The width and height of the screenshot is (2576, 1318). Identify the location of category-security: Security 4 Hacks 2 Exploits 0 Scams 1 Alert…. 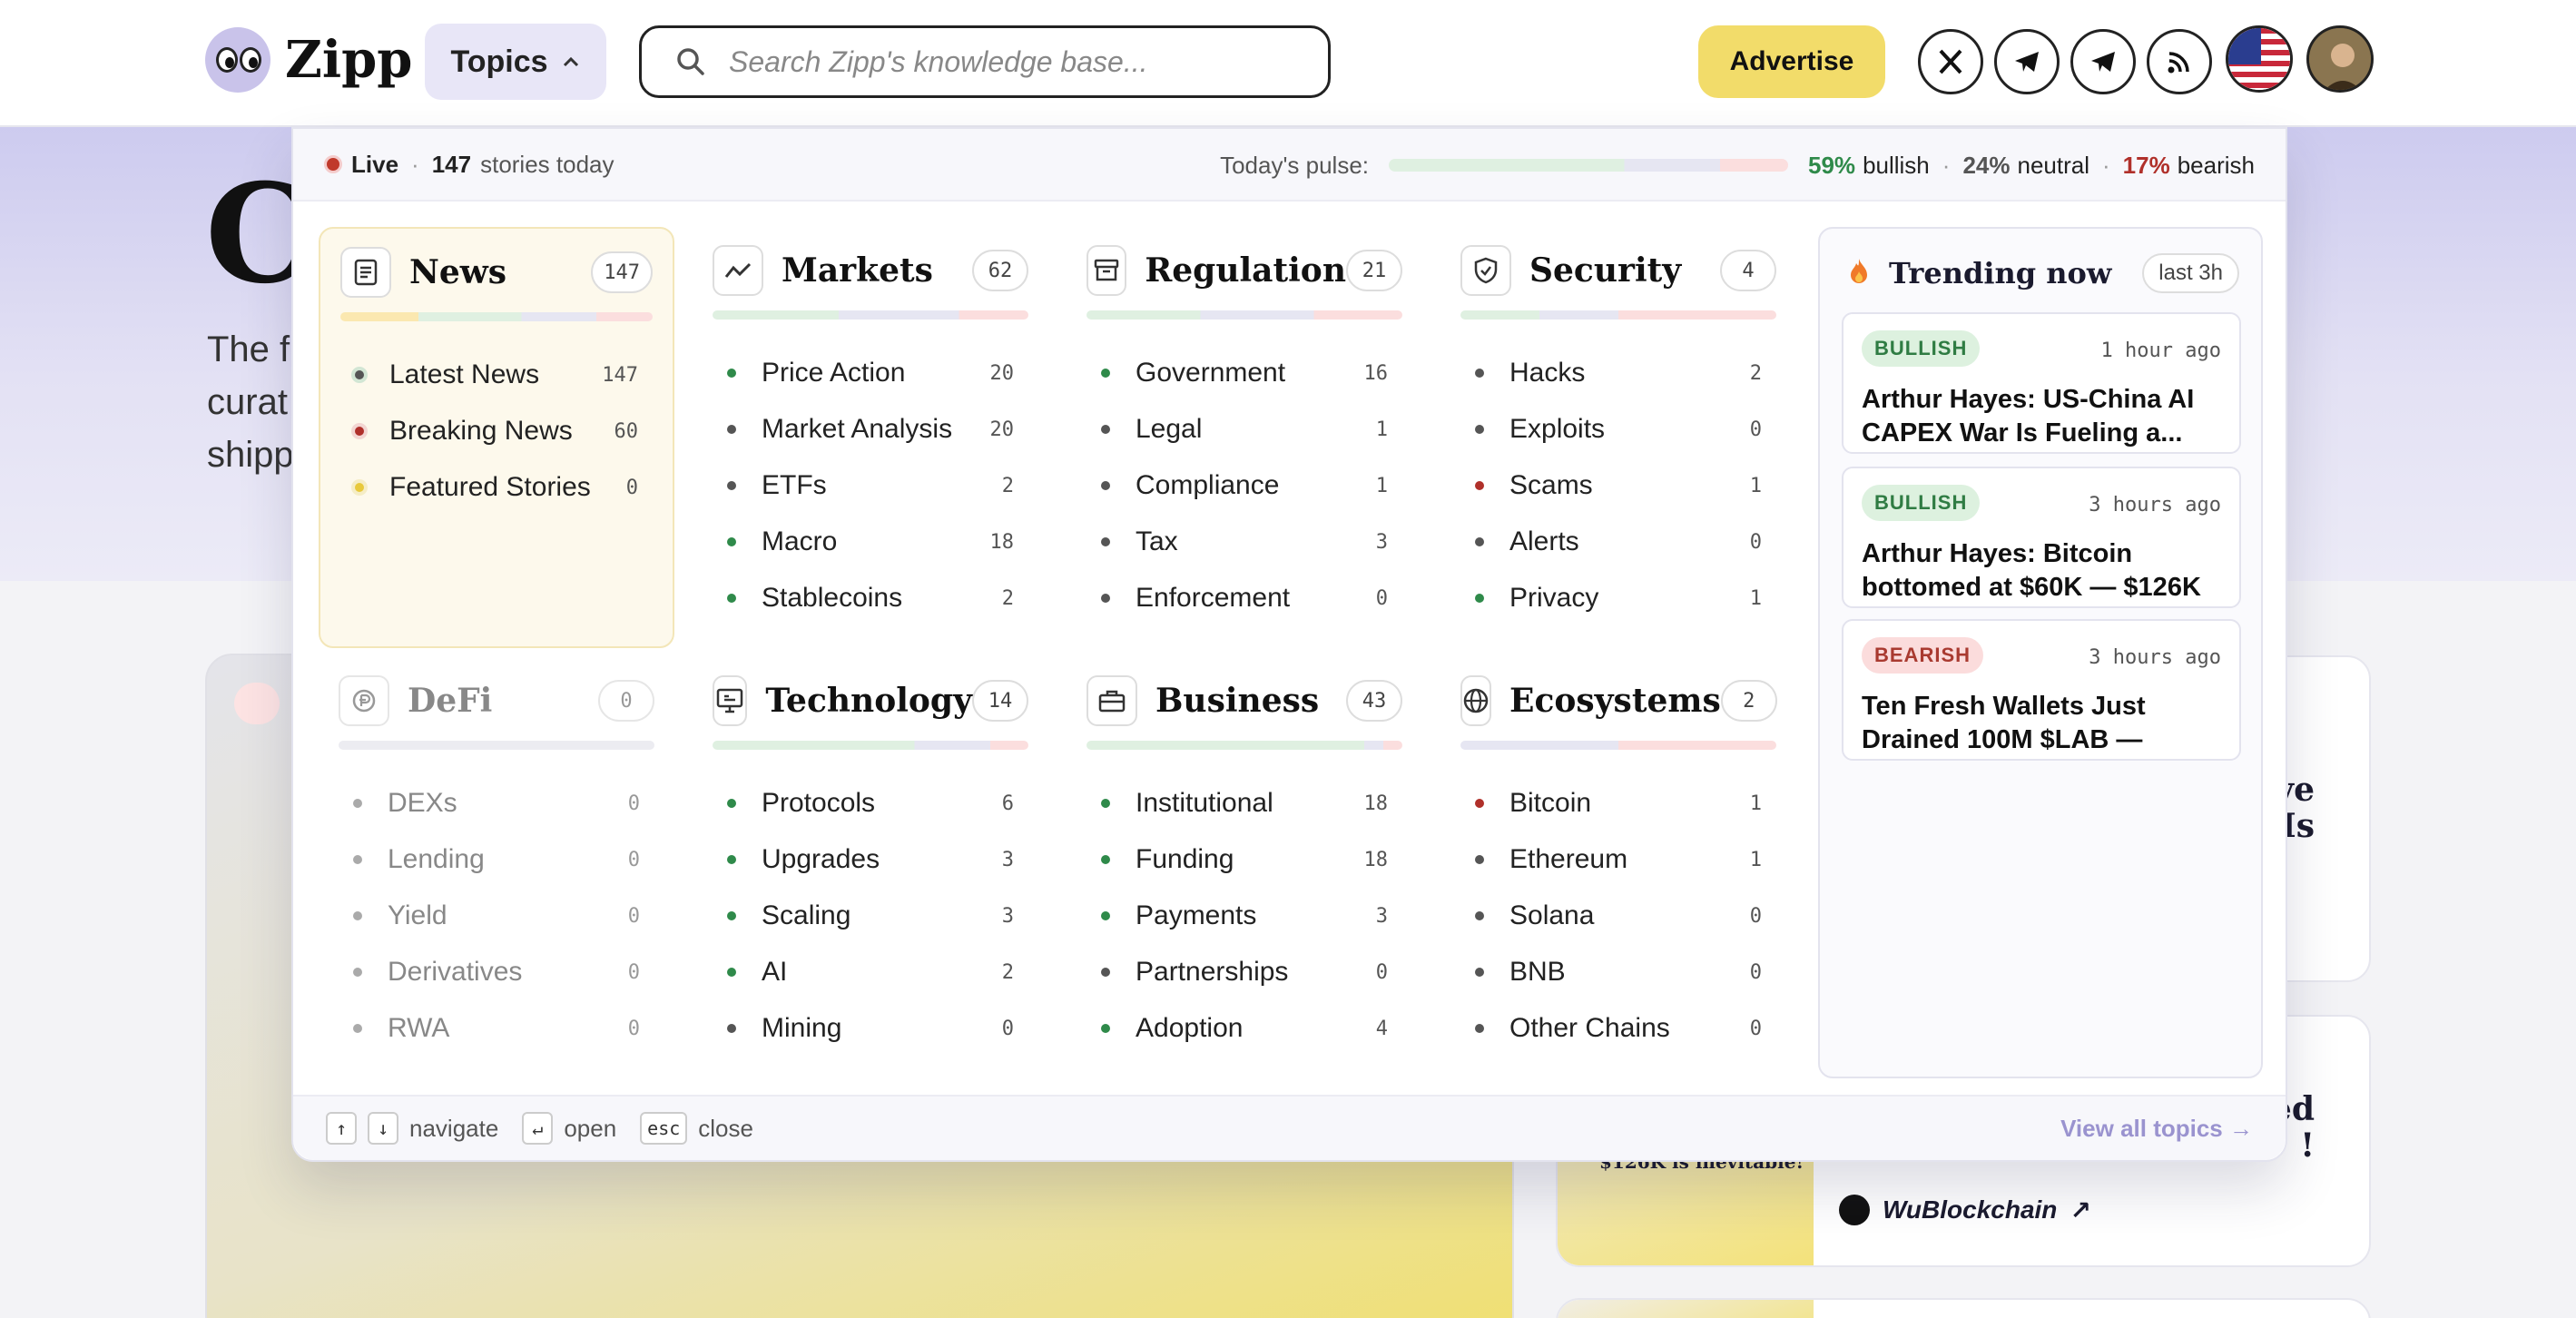
(1618, 438).